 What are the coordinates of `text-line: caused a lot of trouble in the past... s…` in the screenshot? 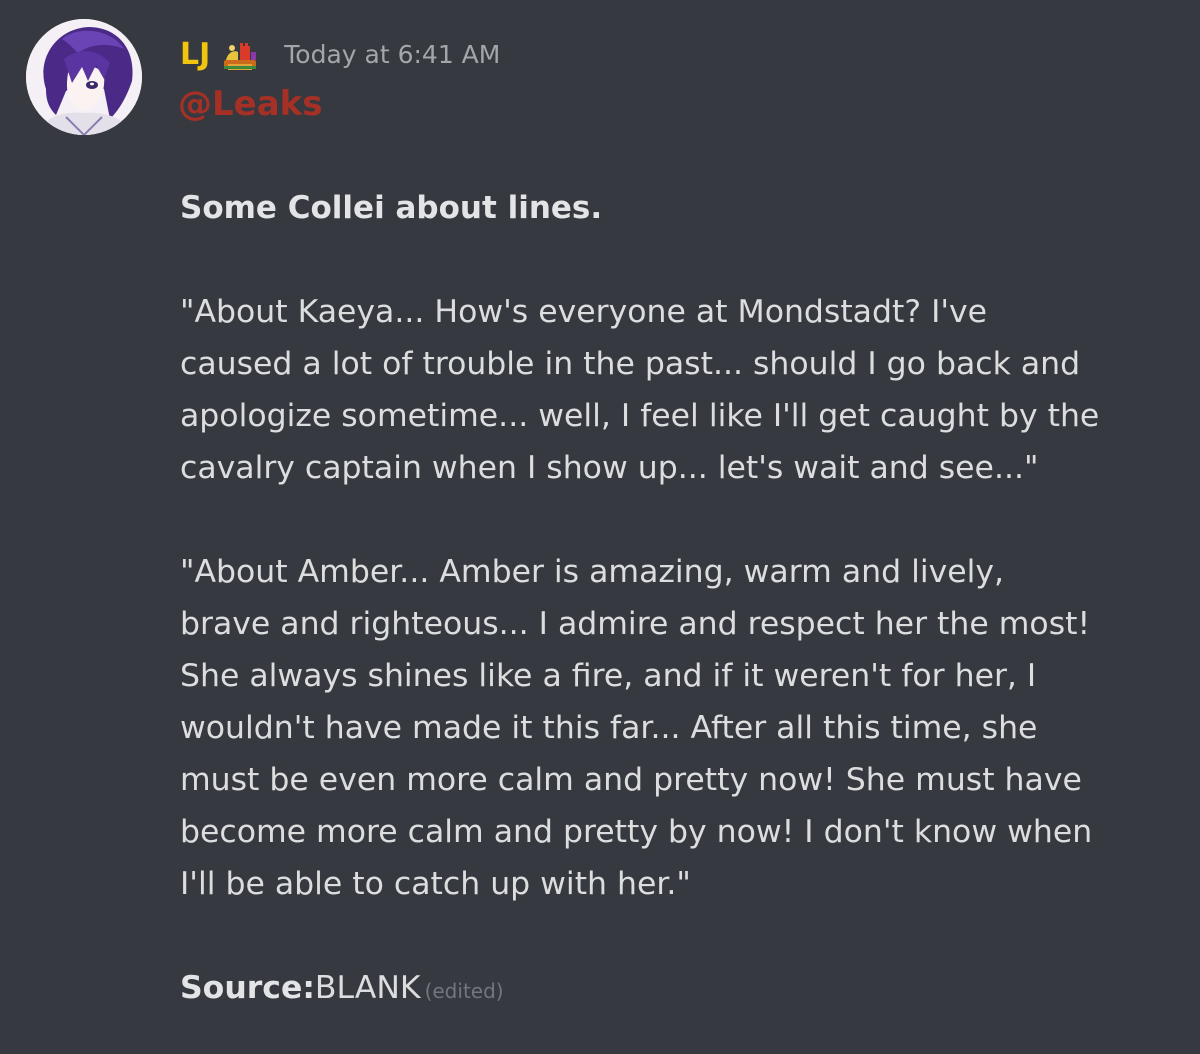 It's located at (630, 364).